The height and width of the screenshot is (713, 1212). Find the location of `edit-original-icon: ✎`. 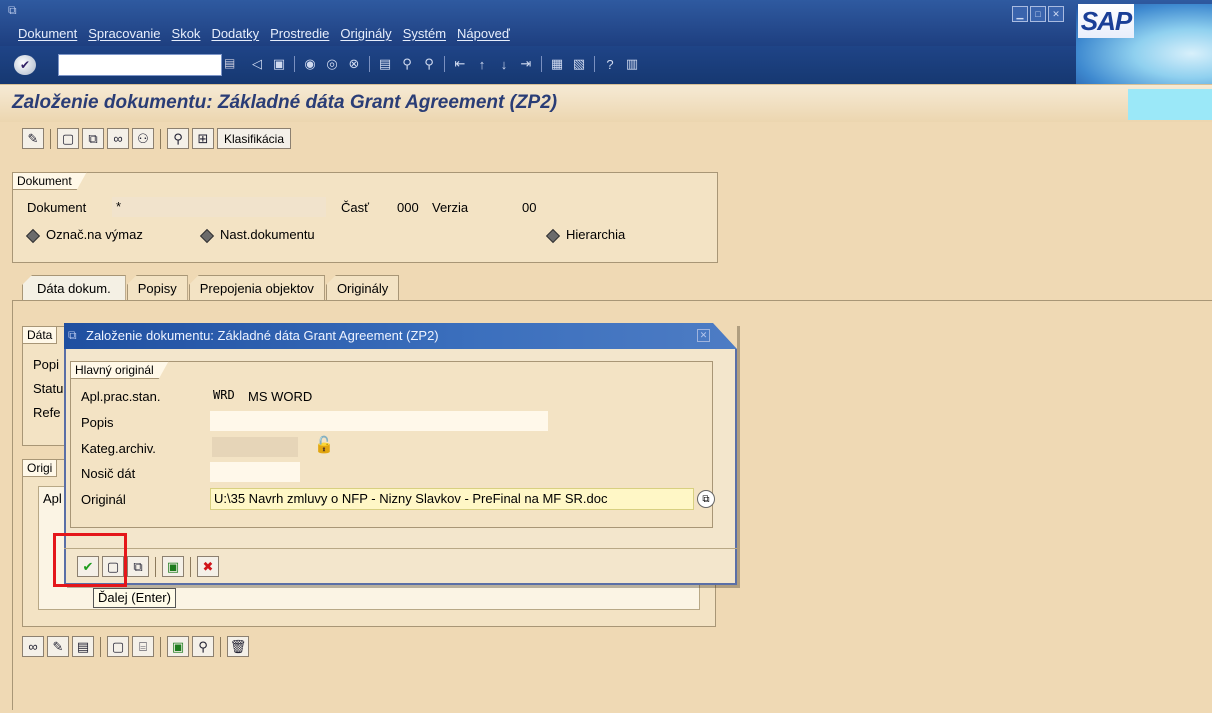

edit-original-icon: ✎ is located at coordinates (58, 646).